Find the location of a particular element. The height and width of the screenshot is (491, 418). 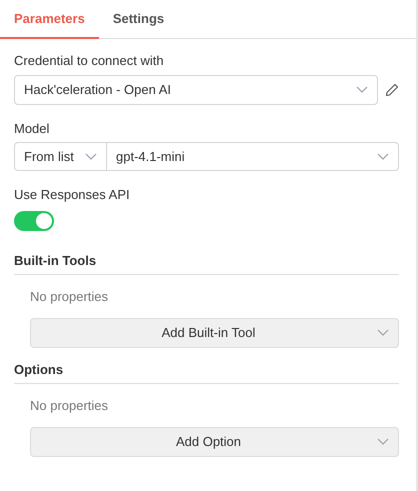

field-label: Model is located at coordinates (32, 129).